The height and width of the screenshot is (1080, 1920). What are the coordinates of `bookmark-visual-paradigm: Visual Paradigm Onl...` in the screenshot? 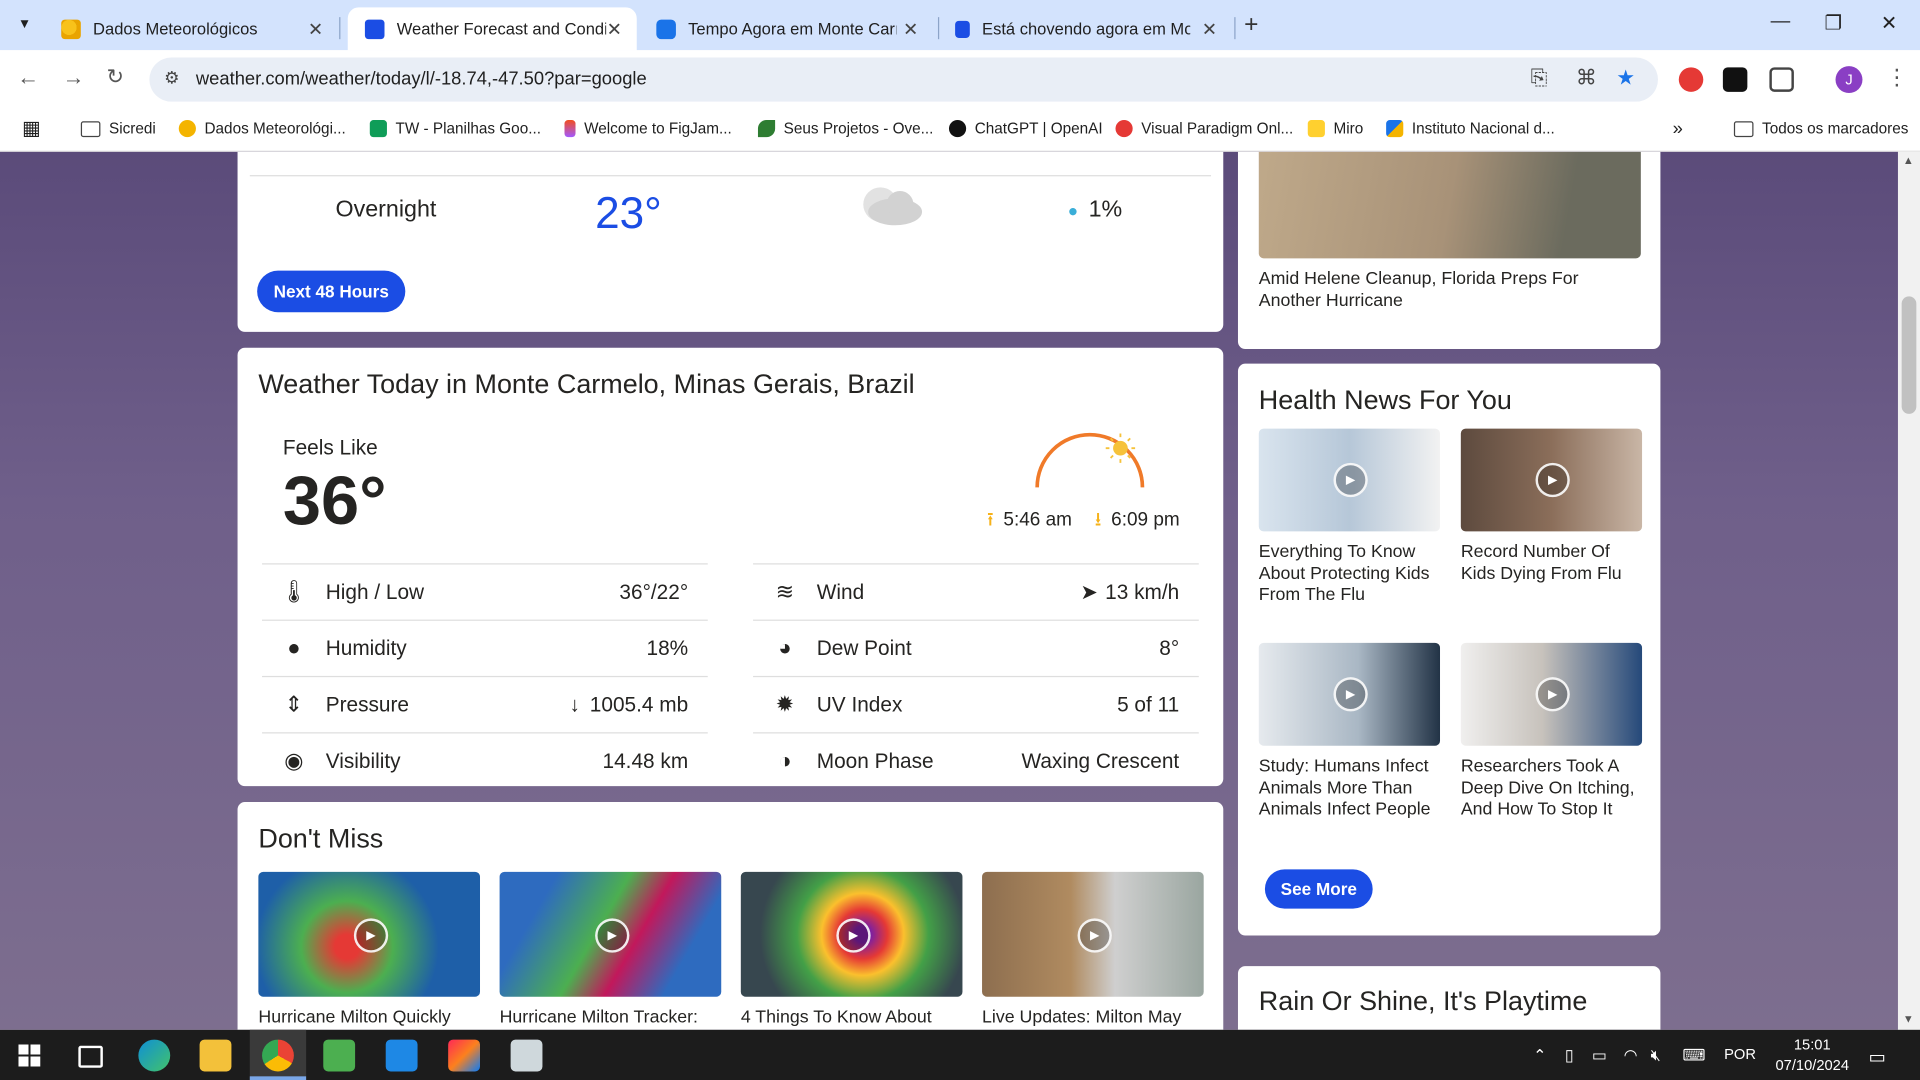 It's located at (1204, 128).